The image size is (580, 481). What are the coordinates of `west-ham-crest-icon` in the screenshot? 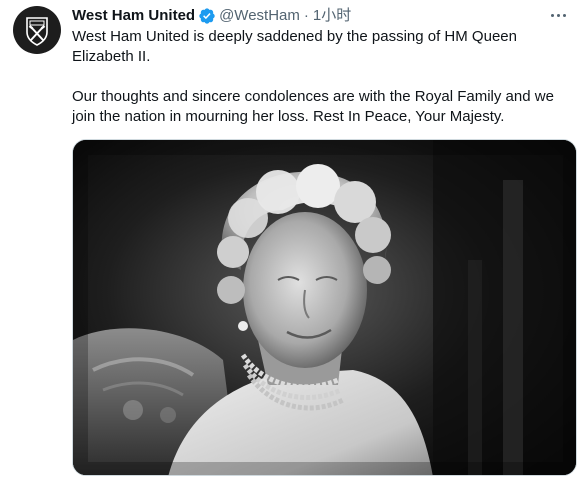 It's located at (37, 30).